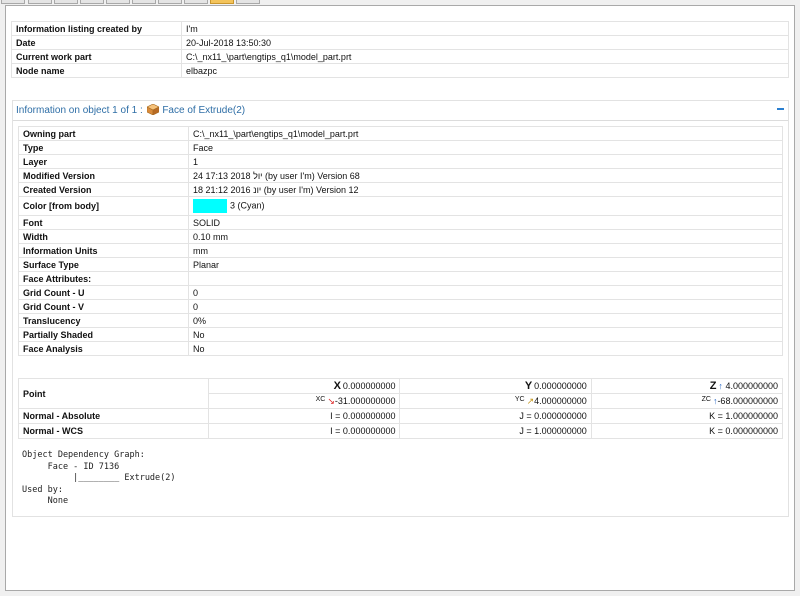 This screenshot has width=800, height=596. I want to click on table-row: Font SOLID, so click(400, 222).